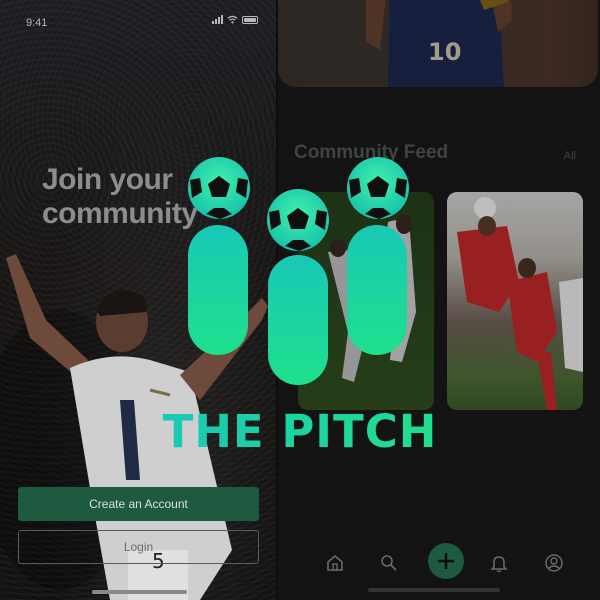  What do you see at coordinates (250, 19) in the screenshot?
I see `battery-icon` at bounding box center [250, 19].